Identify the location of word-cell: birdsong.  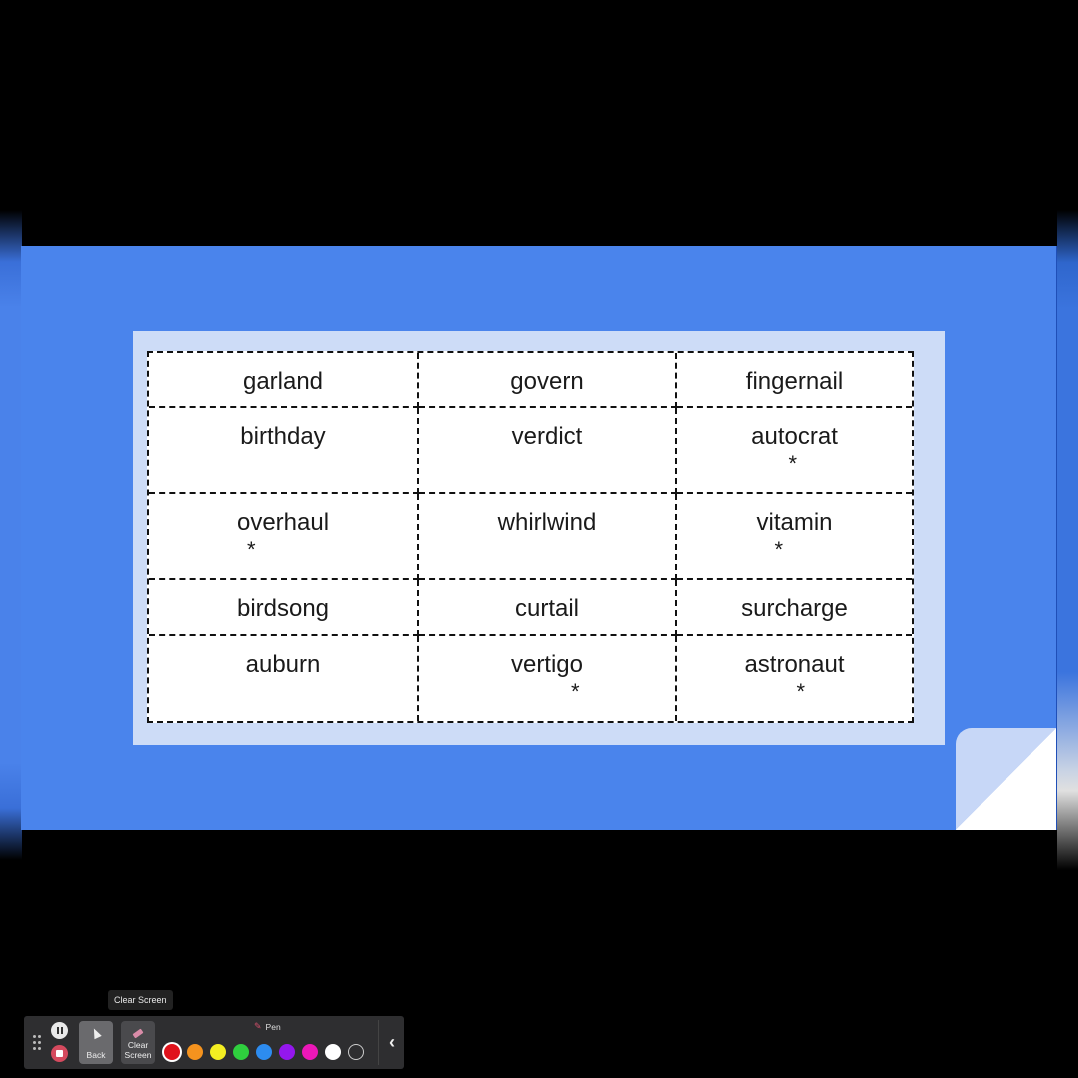
(284, 608).